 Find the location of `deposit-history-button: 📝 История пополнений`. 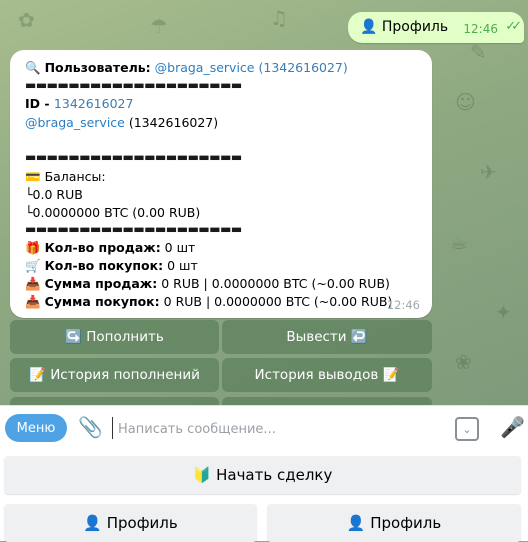

deposit-history-button: 📝 История пополнений is located at coordinates (114, 375).